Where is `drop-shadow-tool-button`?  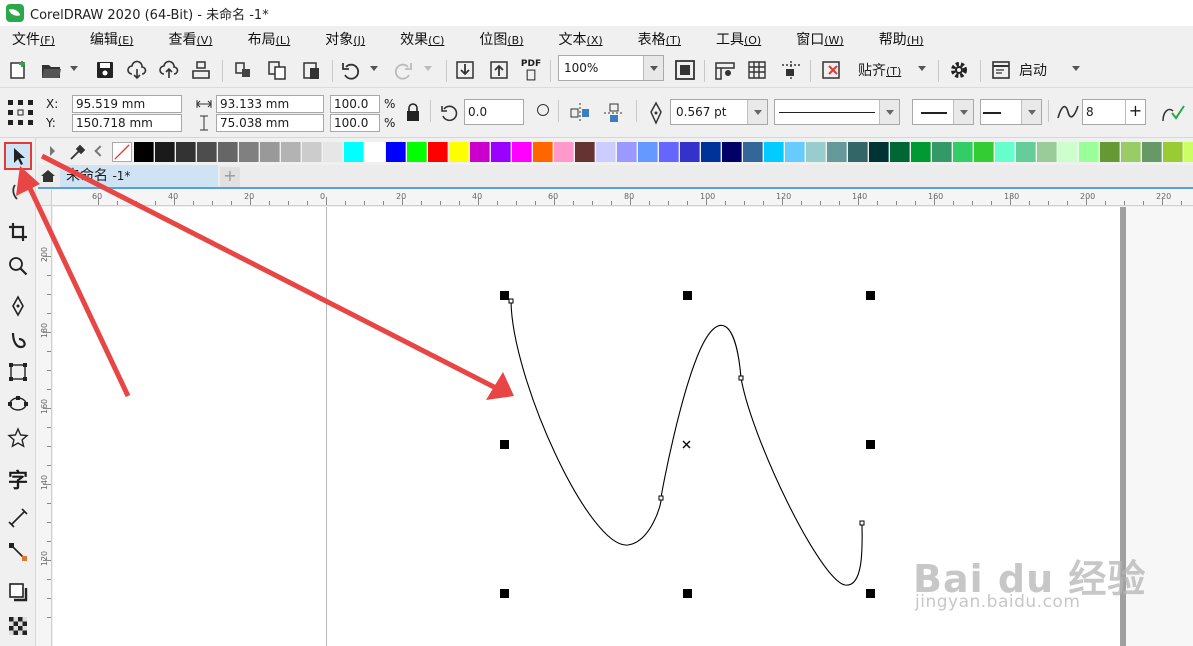
drop-shadow-tool-button is located at coordinates (18, 592).